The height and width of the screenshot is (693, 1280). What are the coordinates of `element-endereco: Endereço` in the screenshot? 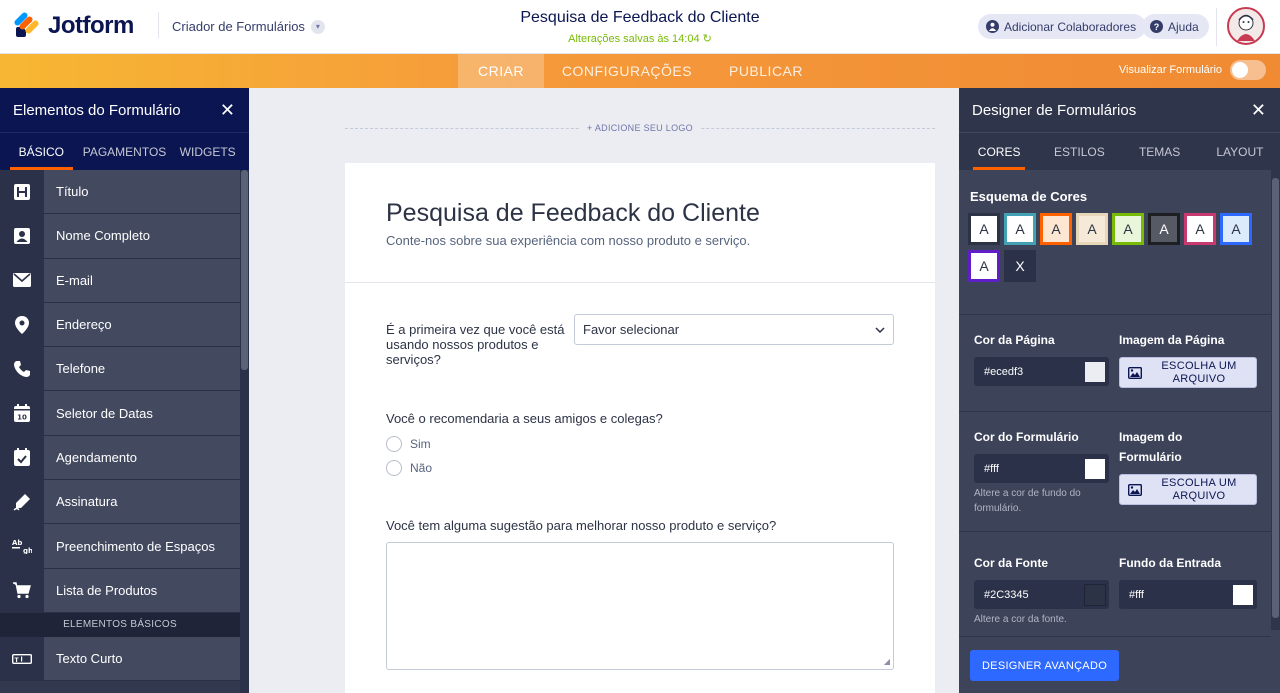 It's located at (120, 325).